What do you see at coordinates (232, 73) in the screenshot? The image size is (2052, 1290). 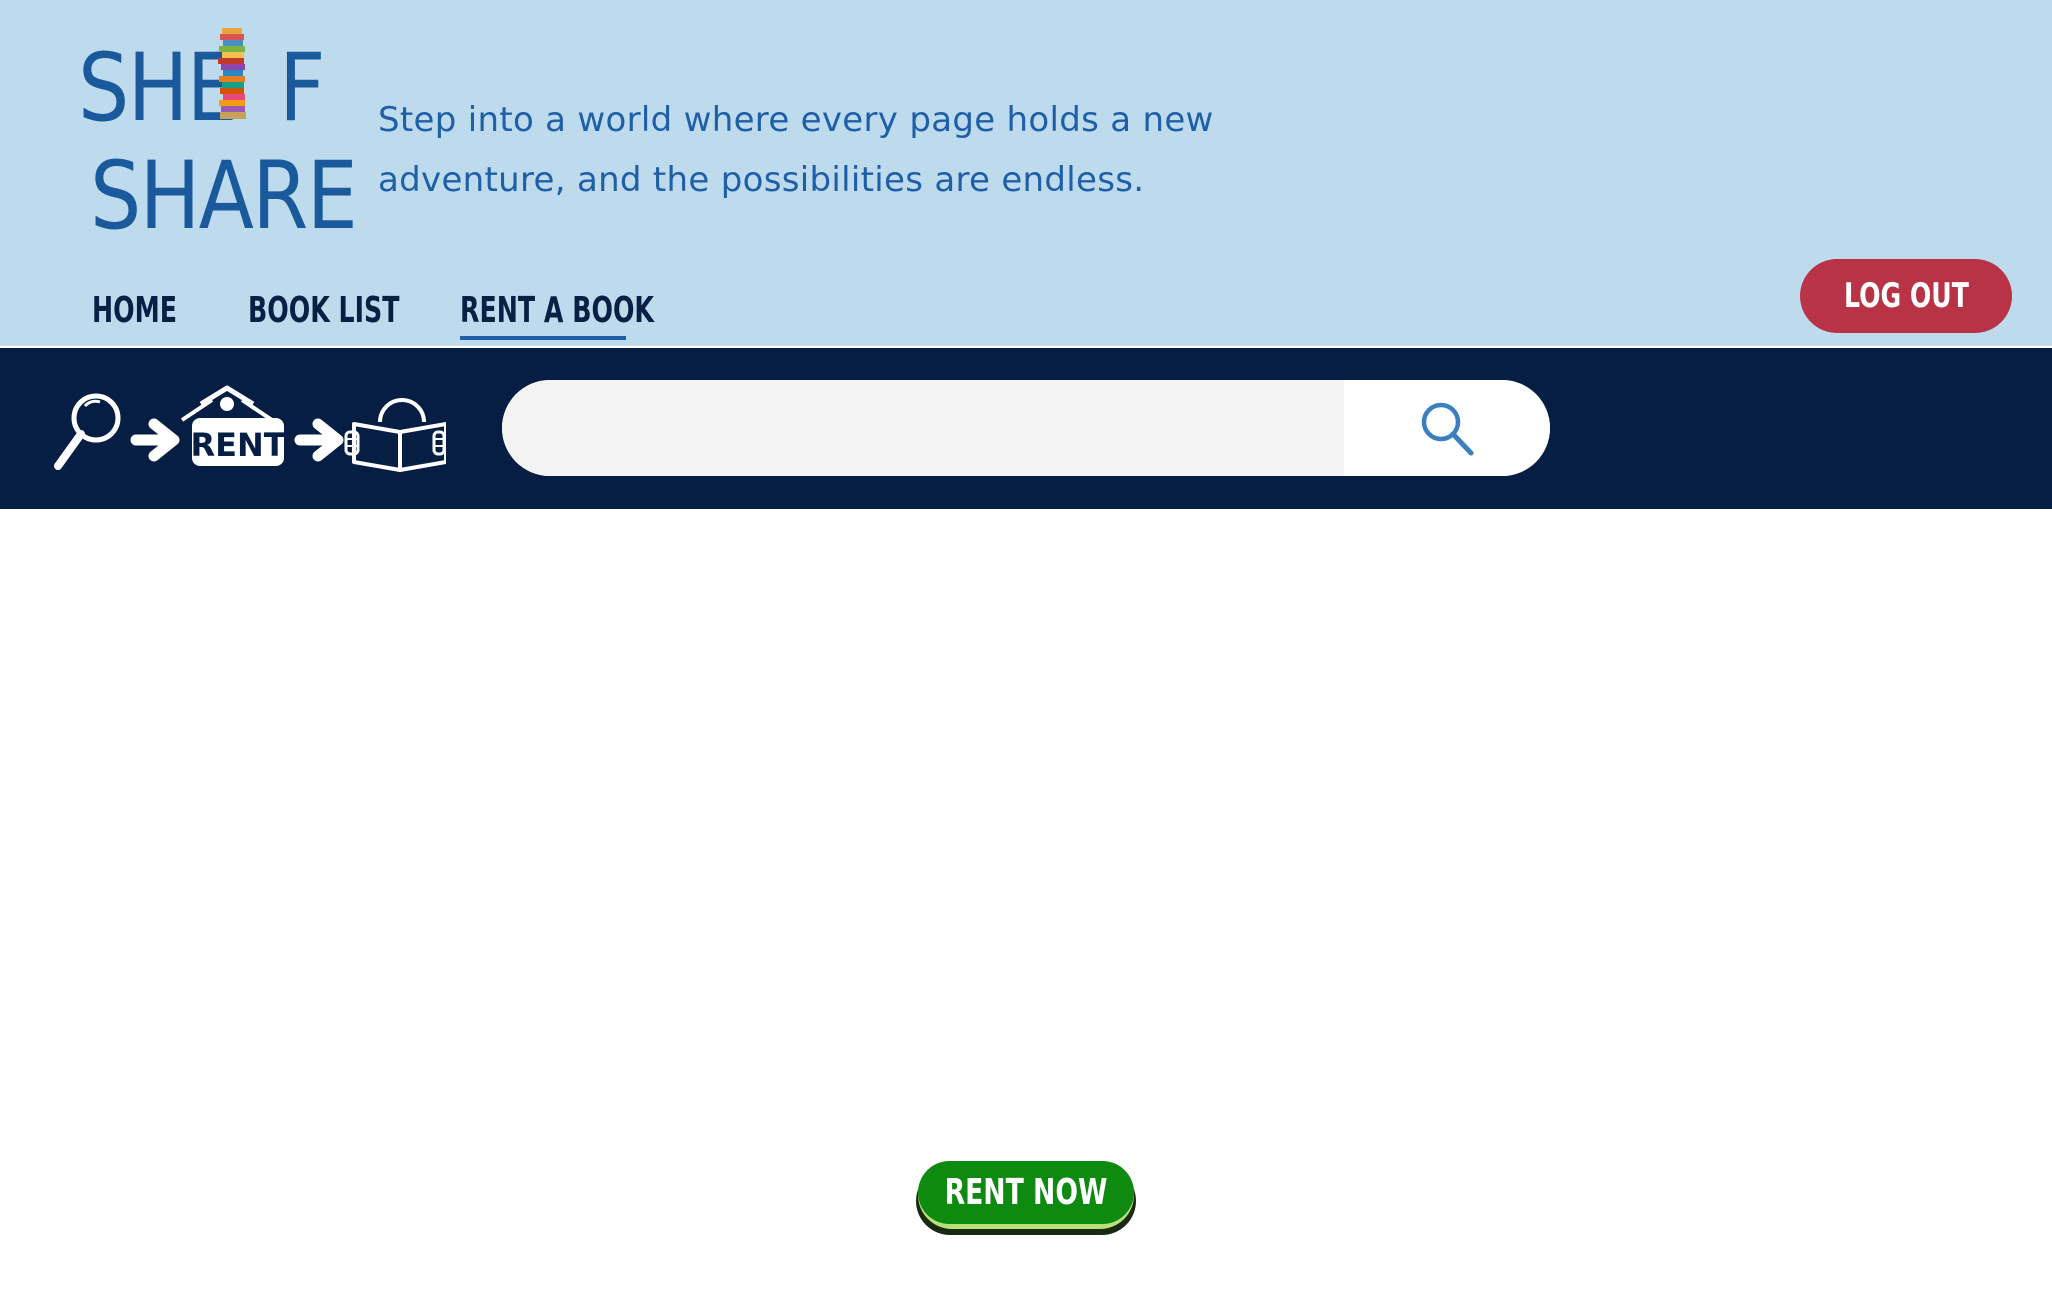 I see `book-stack-icon` at bounding box center [232, 73].